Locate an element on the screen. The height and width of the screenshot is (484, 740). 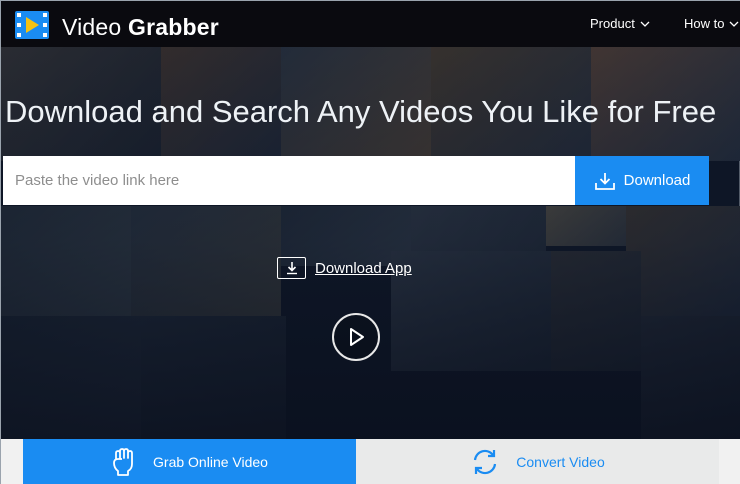
tab-grab-online-video: Grab Online Video is located at coordinates (189, 461).